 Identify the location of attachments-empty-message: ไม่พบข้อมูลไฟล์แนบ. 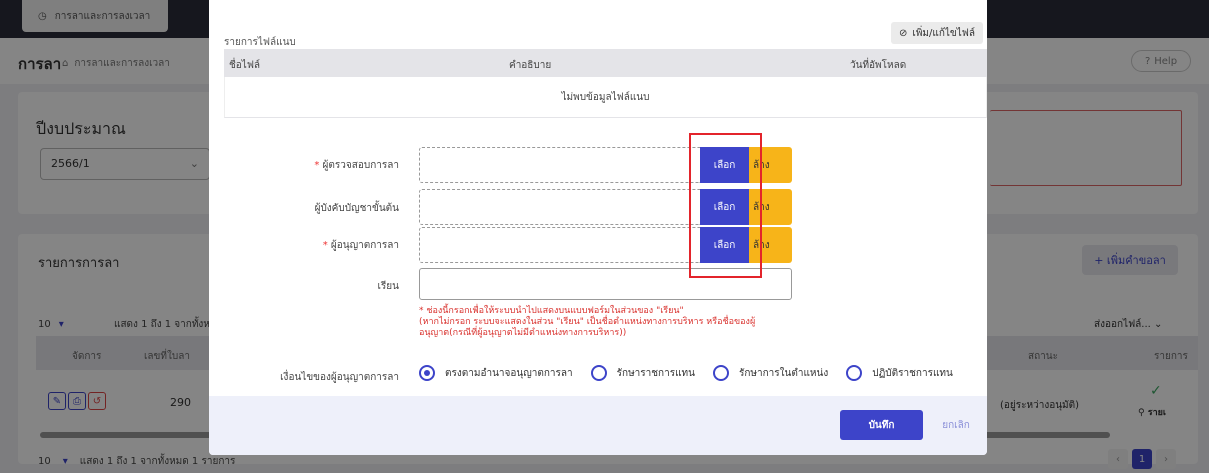
(605, 97).